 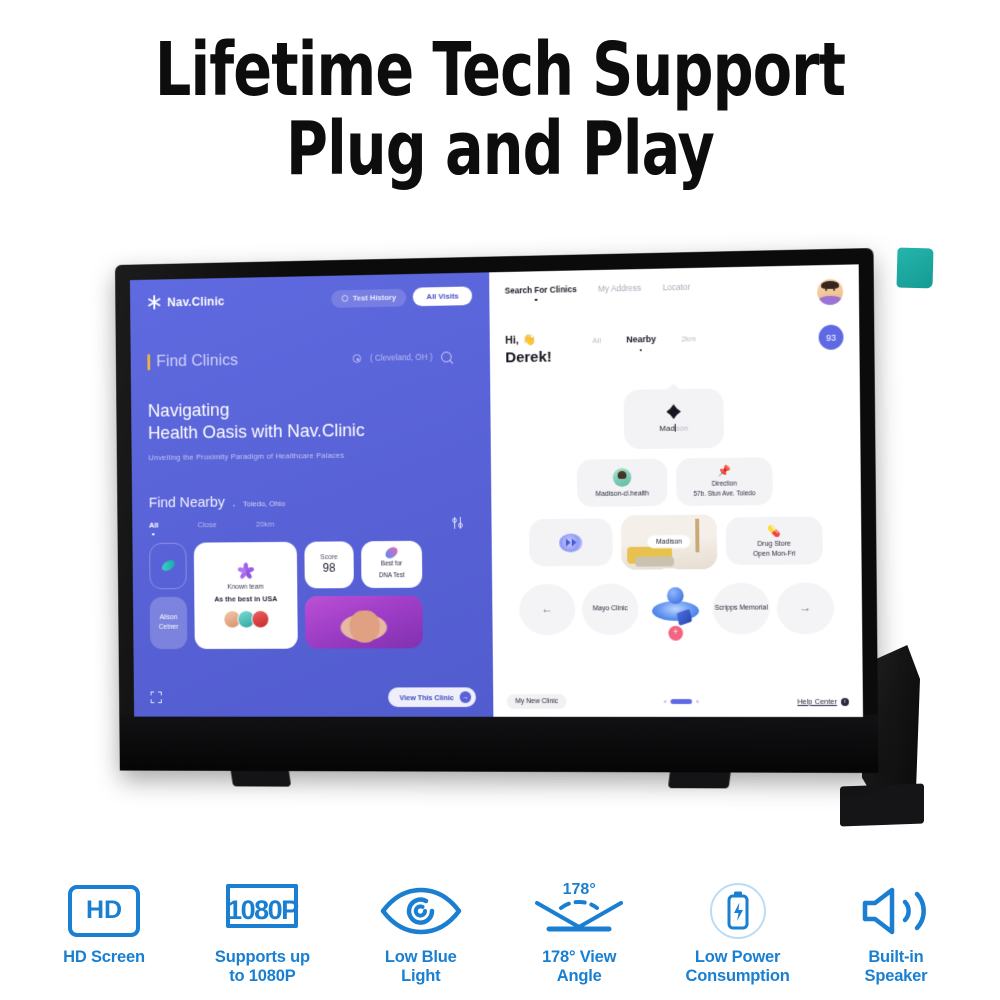 I want to click on carousel-next-button: →, so click(x=805, y=608).